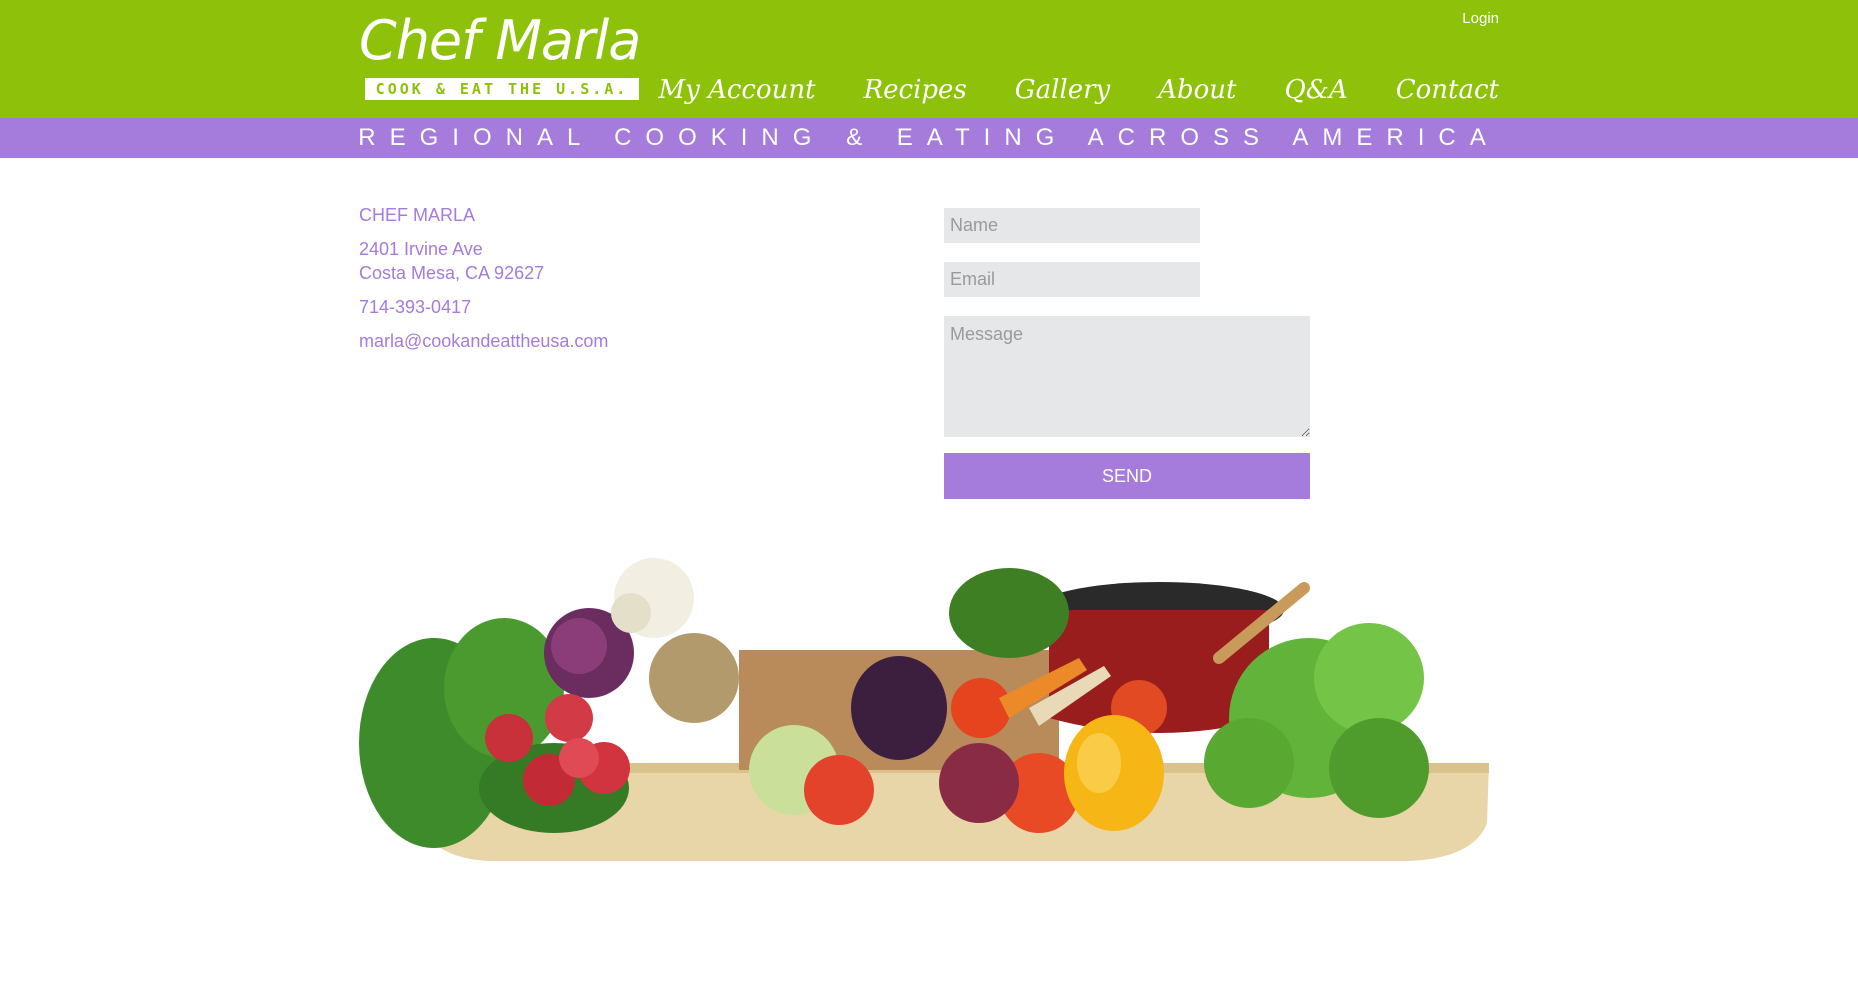  Describe the element at coordinates (1447, 90) in the screenshot. I see `nav-contact: Contact` at that location.